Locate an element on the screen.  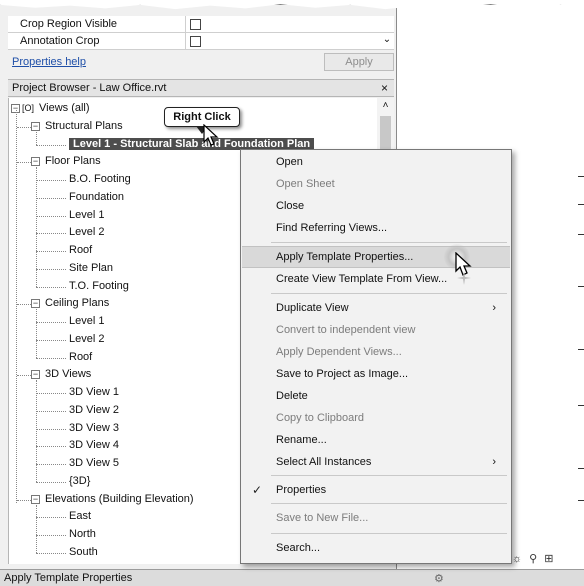
tree-view-item: East is located at coordinates (80, 516).